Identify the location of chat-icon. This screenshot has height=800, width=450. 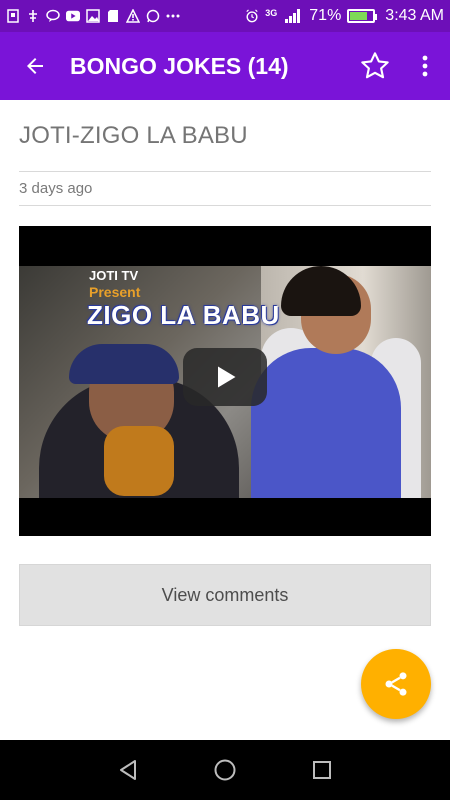
(53, 16).